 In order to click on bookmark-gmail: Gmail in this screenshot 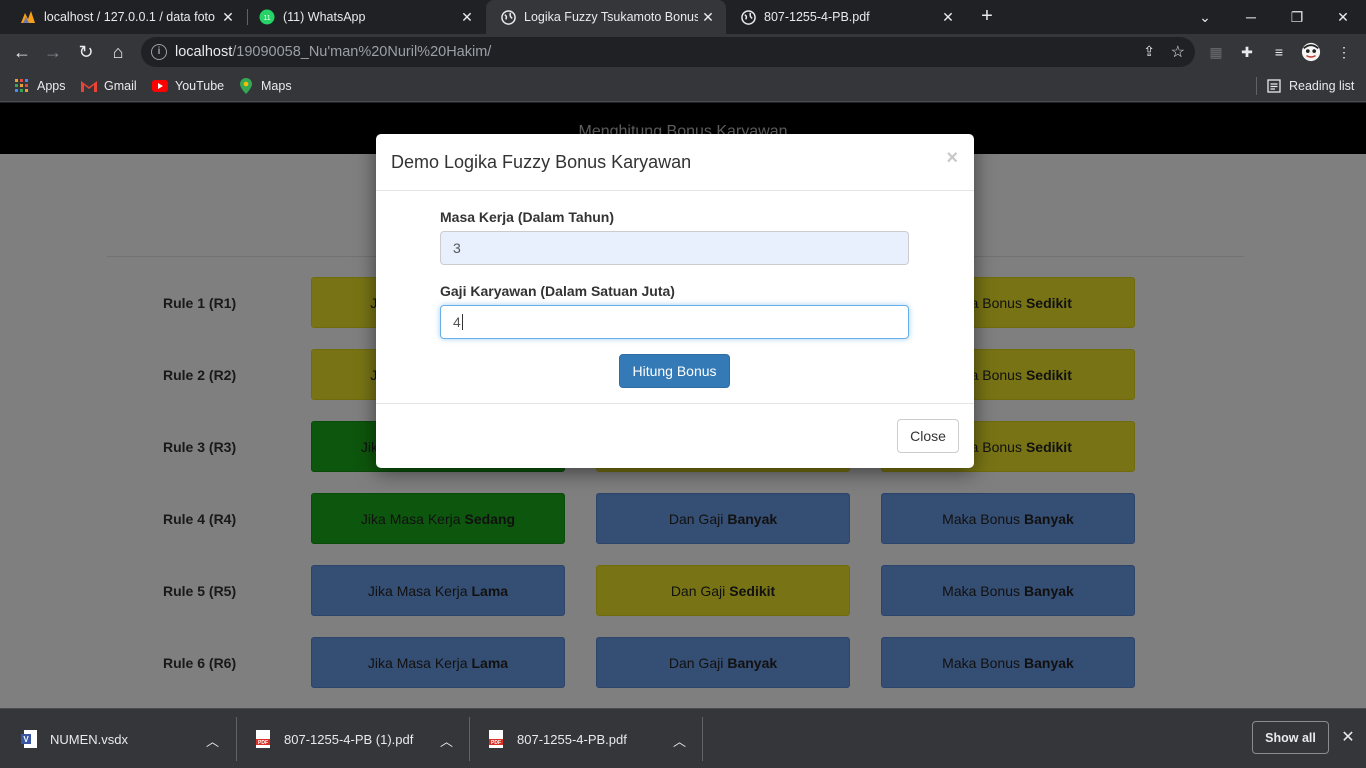, I will do `click(109, 86)`.